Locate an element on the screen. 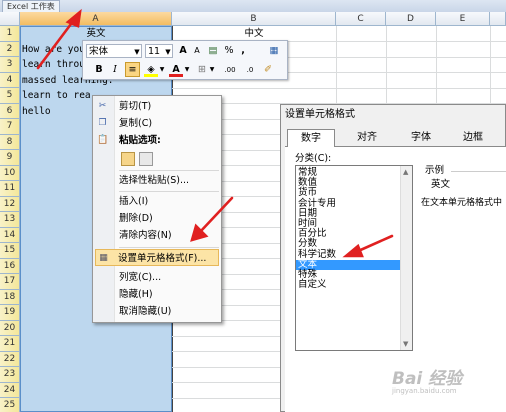 The image size is (506, 412). column-header-f is located at coordinates (498, 19).